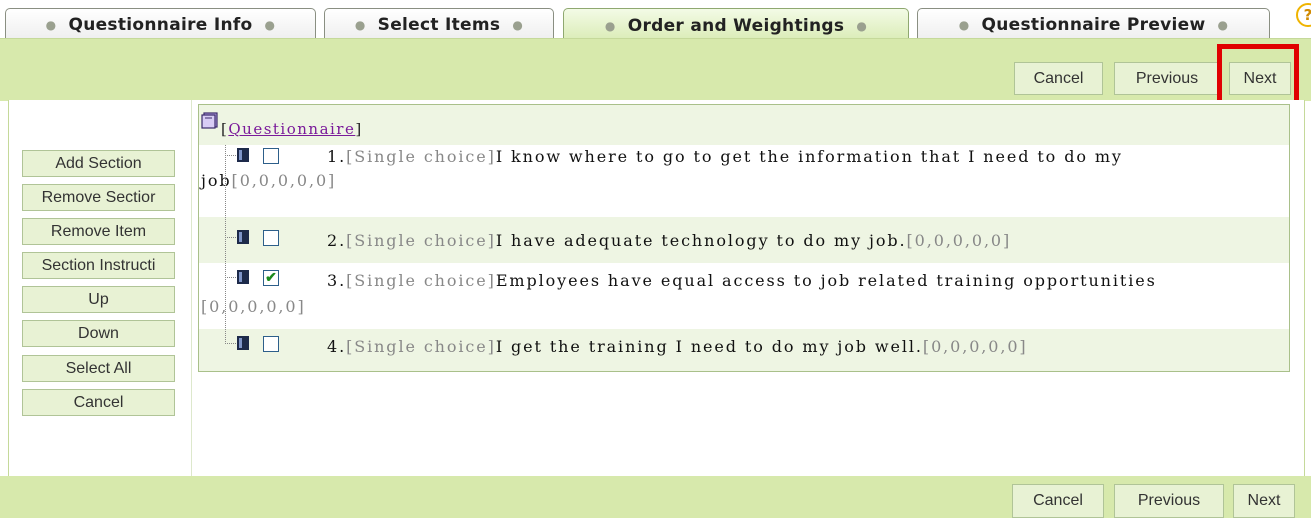 The height and width of the screenshot is (518, 1311). What do you see at coordinates (1058, 78) in the screenshot?
I see `cancel-button: Cancel` at bounding box center [1058, 78].